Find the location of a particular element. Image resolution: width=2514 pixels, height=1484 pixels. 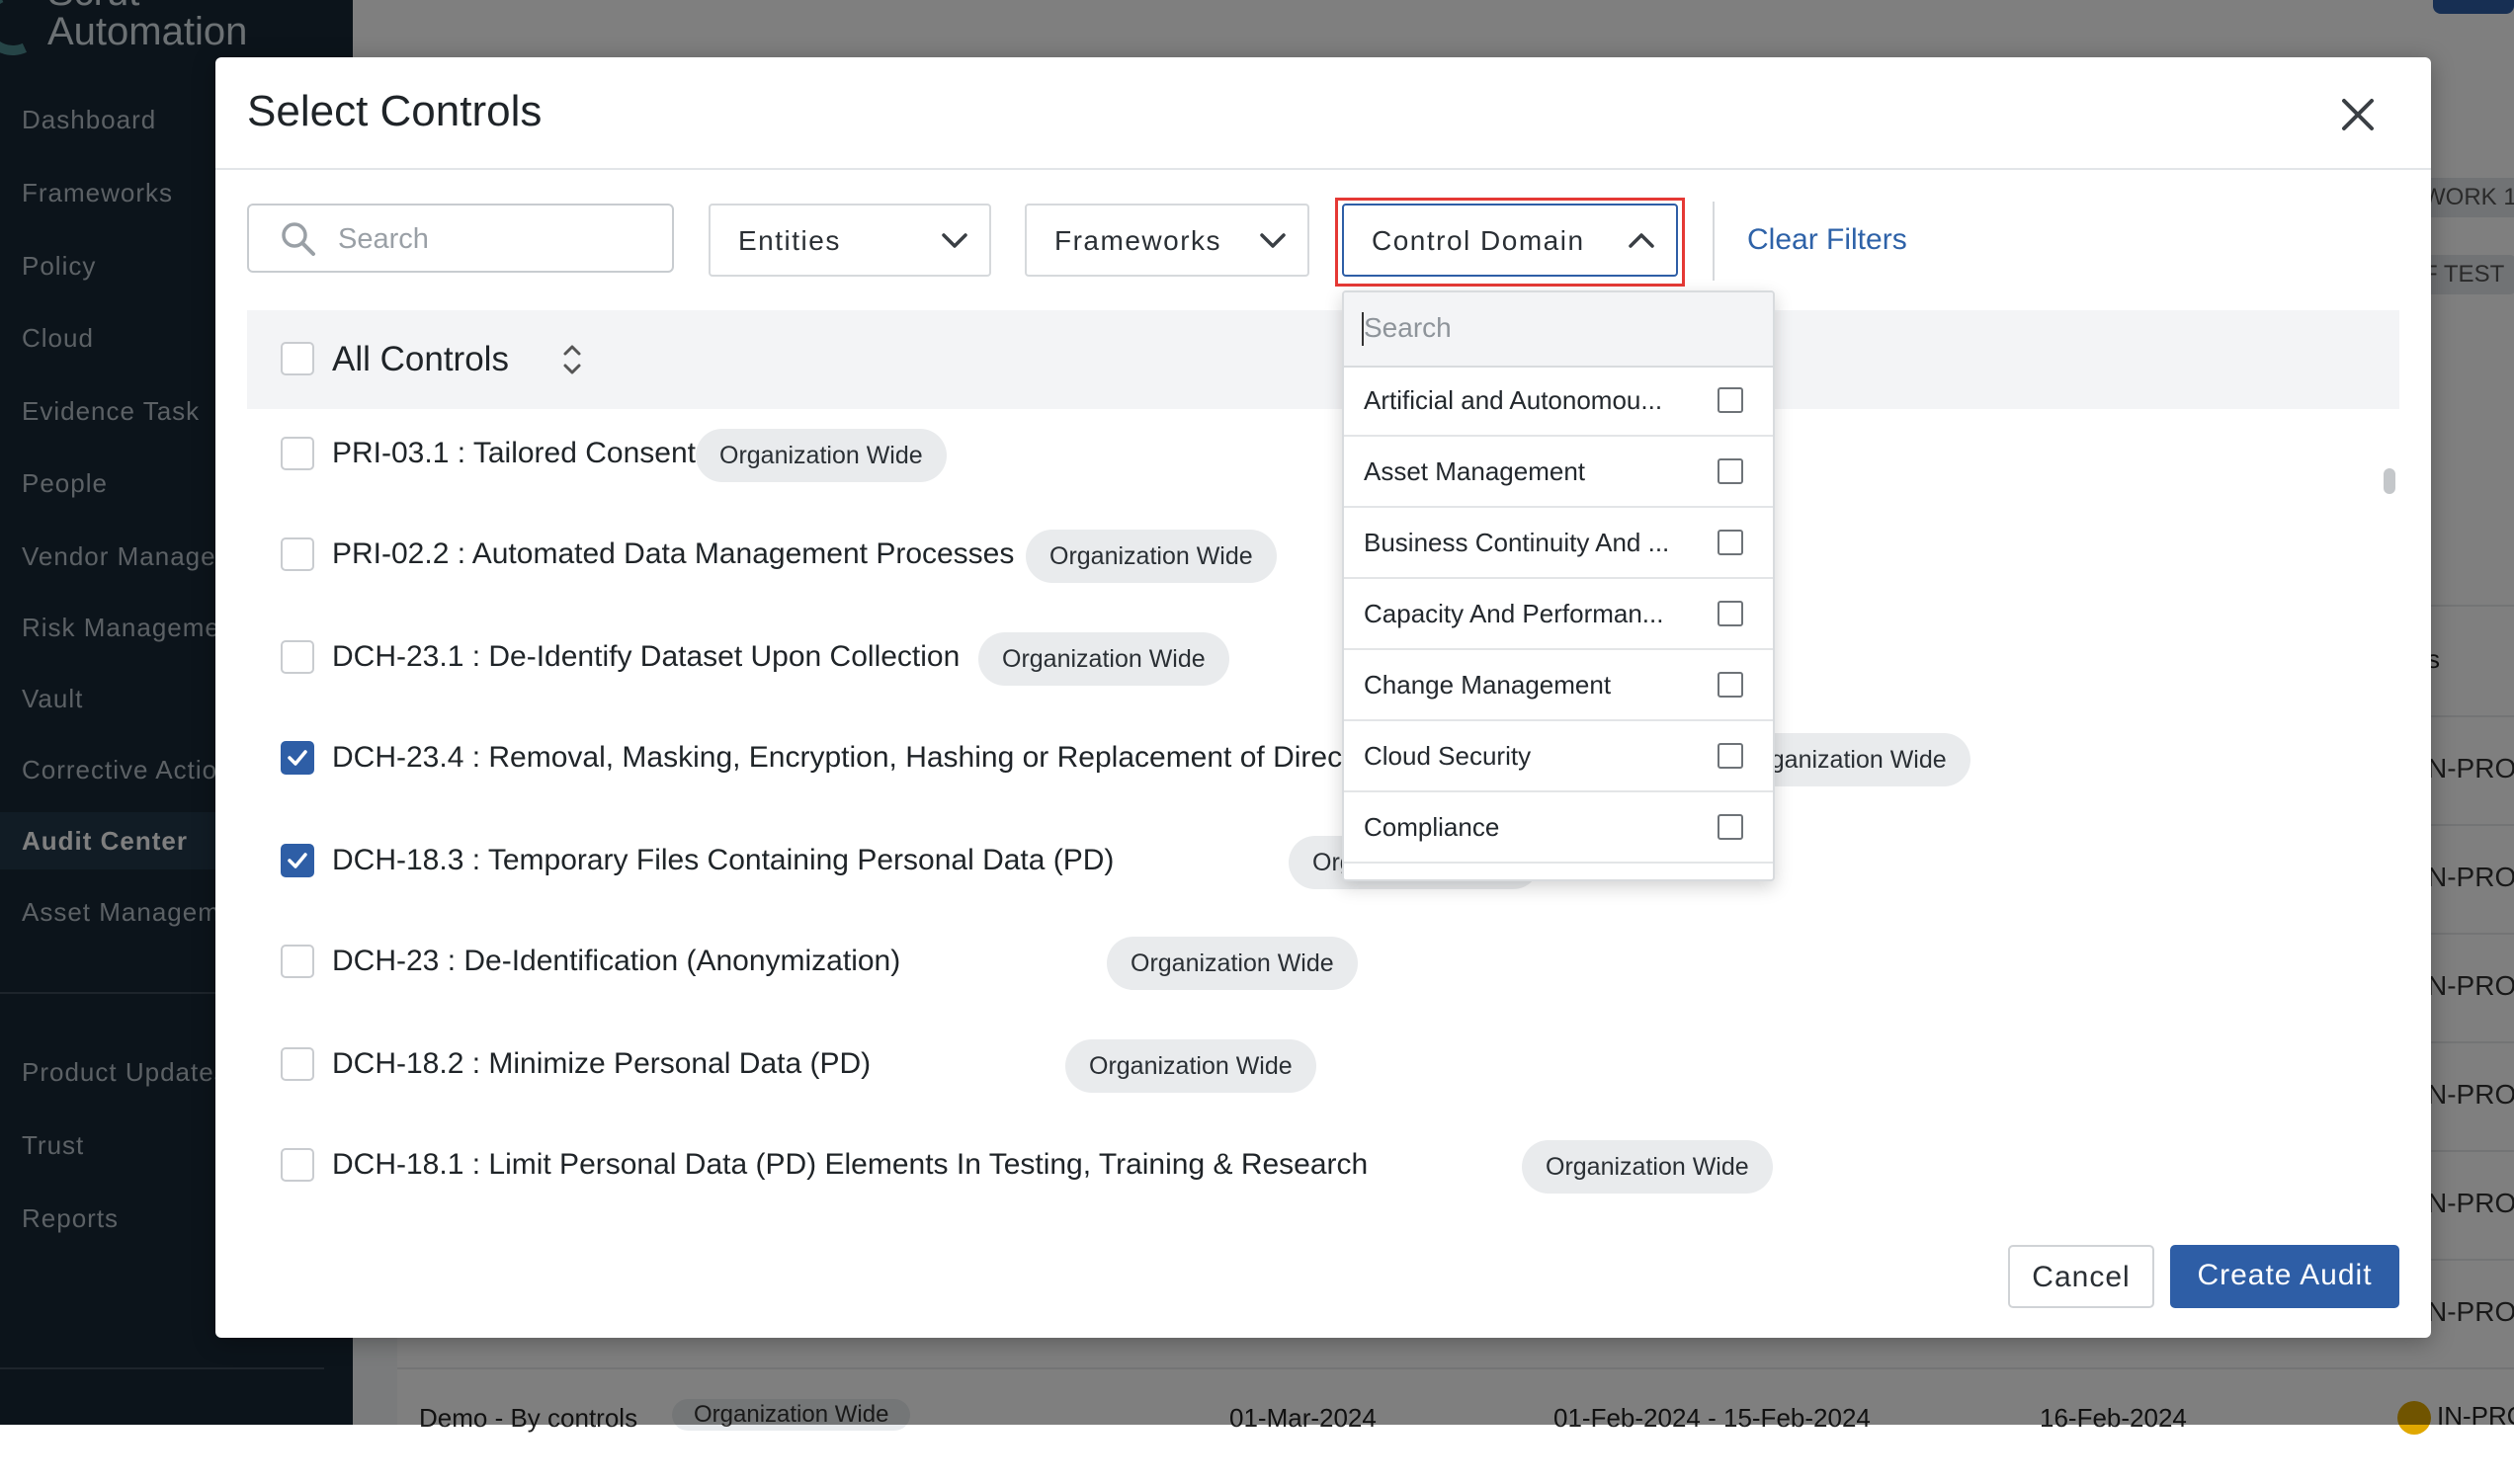

filter-divider is located at coordinates (1714, 241).